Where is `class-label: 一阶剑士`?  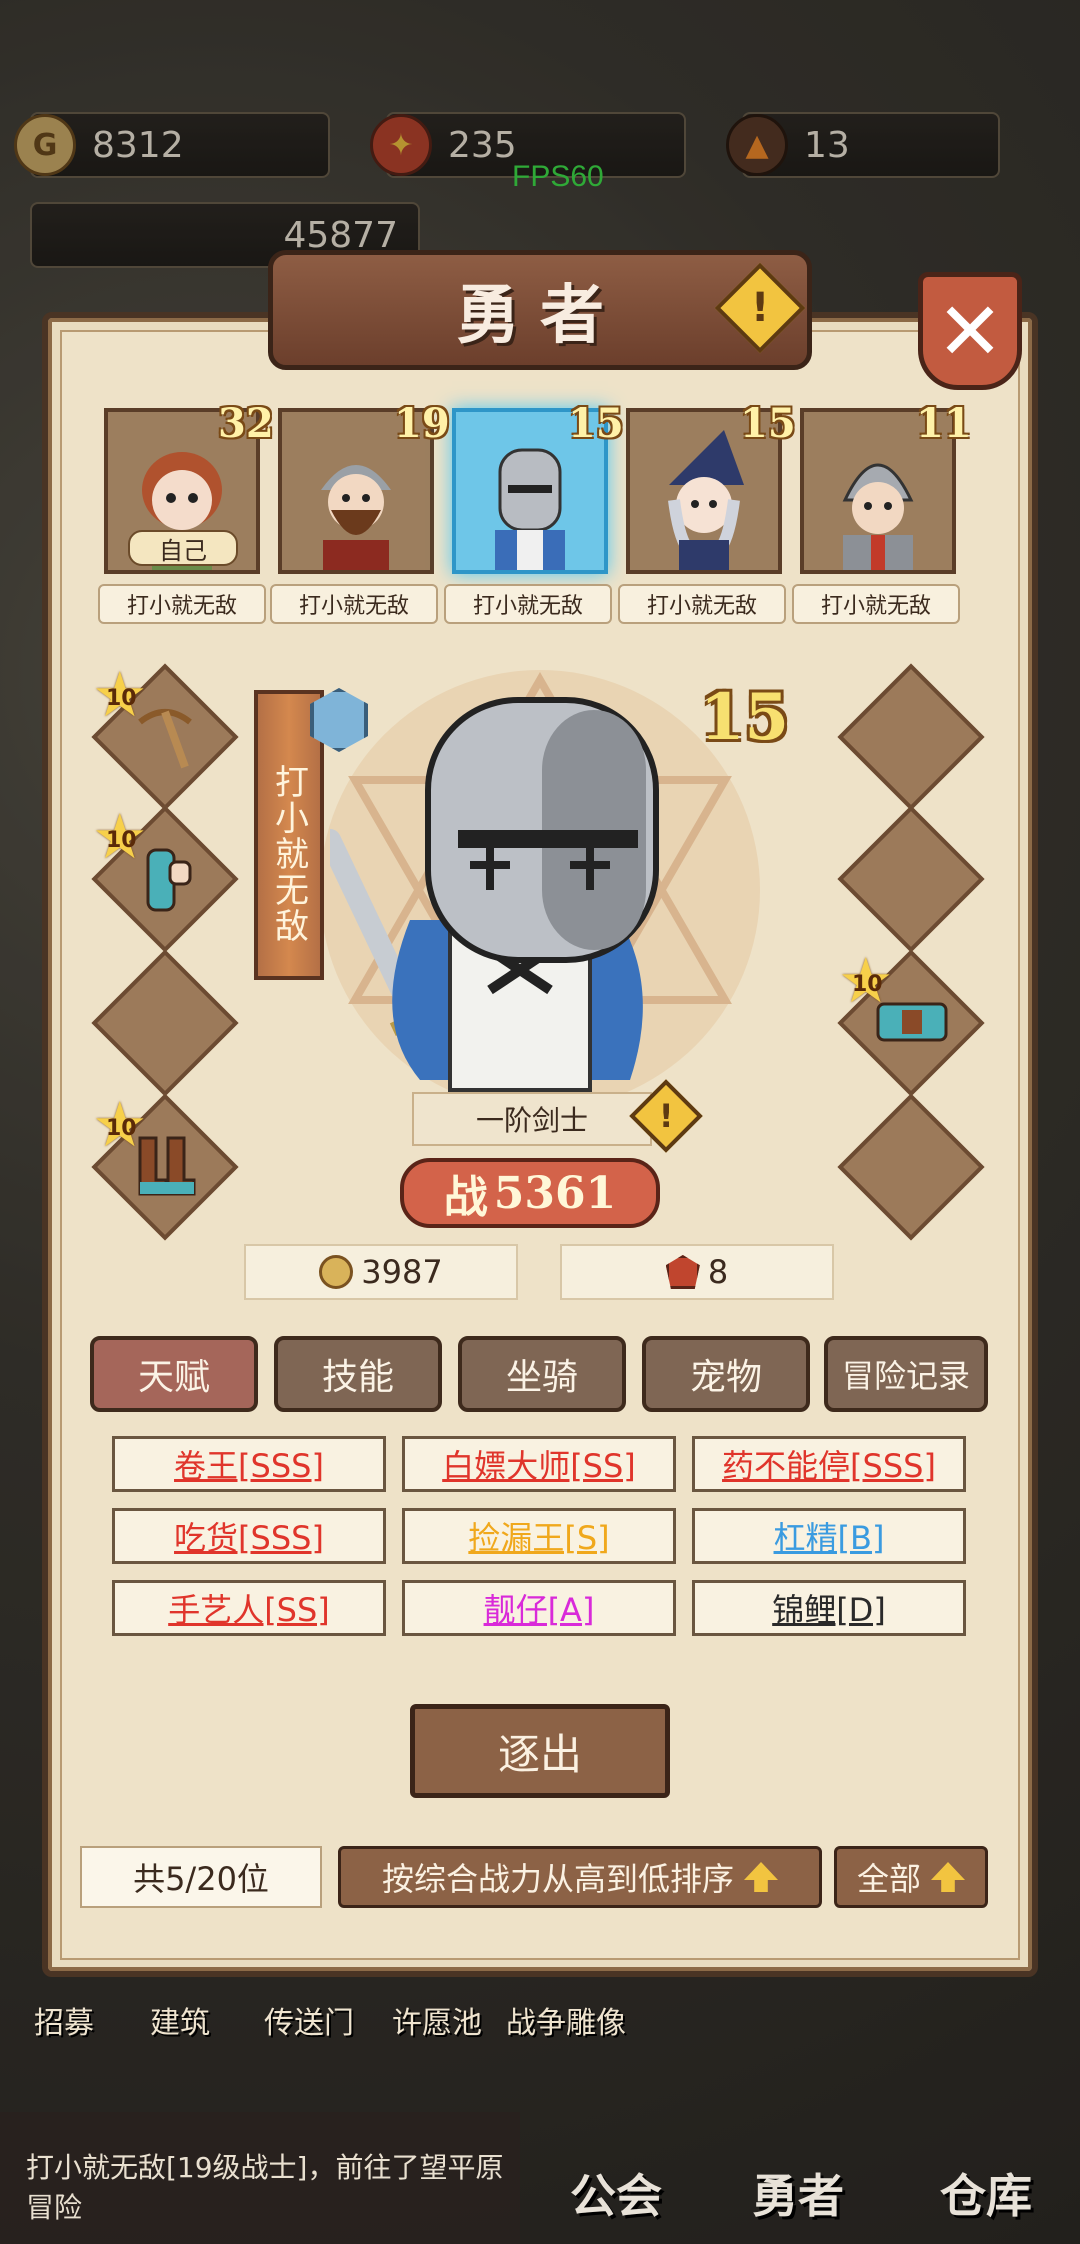
class-label: 一阶剑士 is located at coordinates (532, 1119).